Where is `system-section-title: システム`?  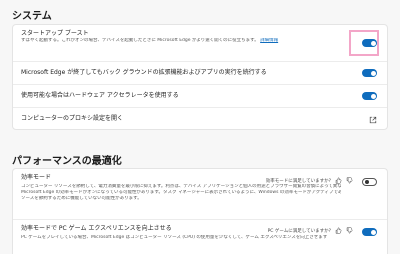
system-section-title: システム is located at coordinates (32, 16).